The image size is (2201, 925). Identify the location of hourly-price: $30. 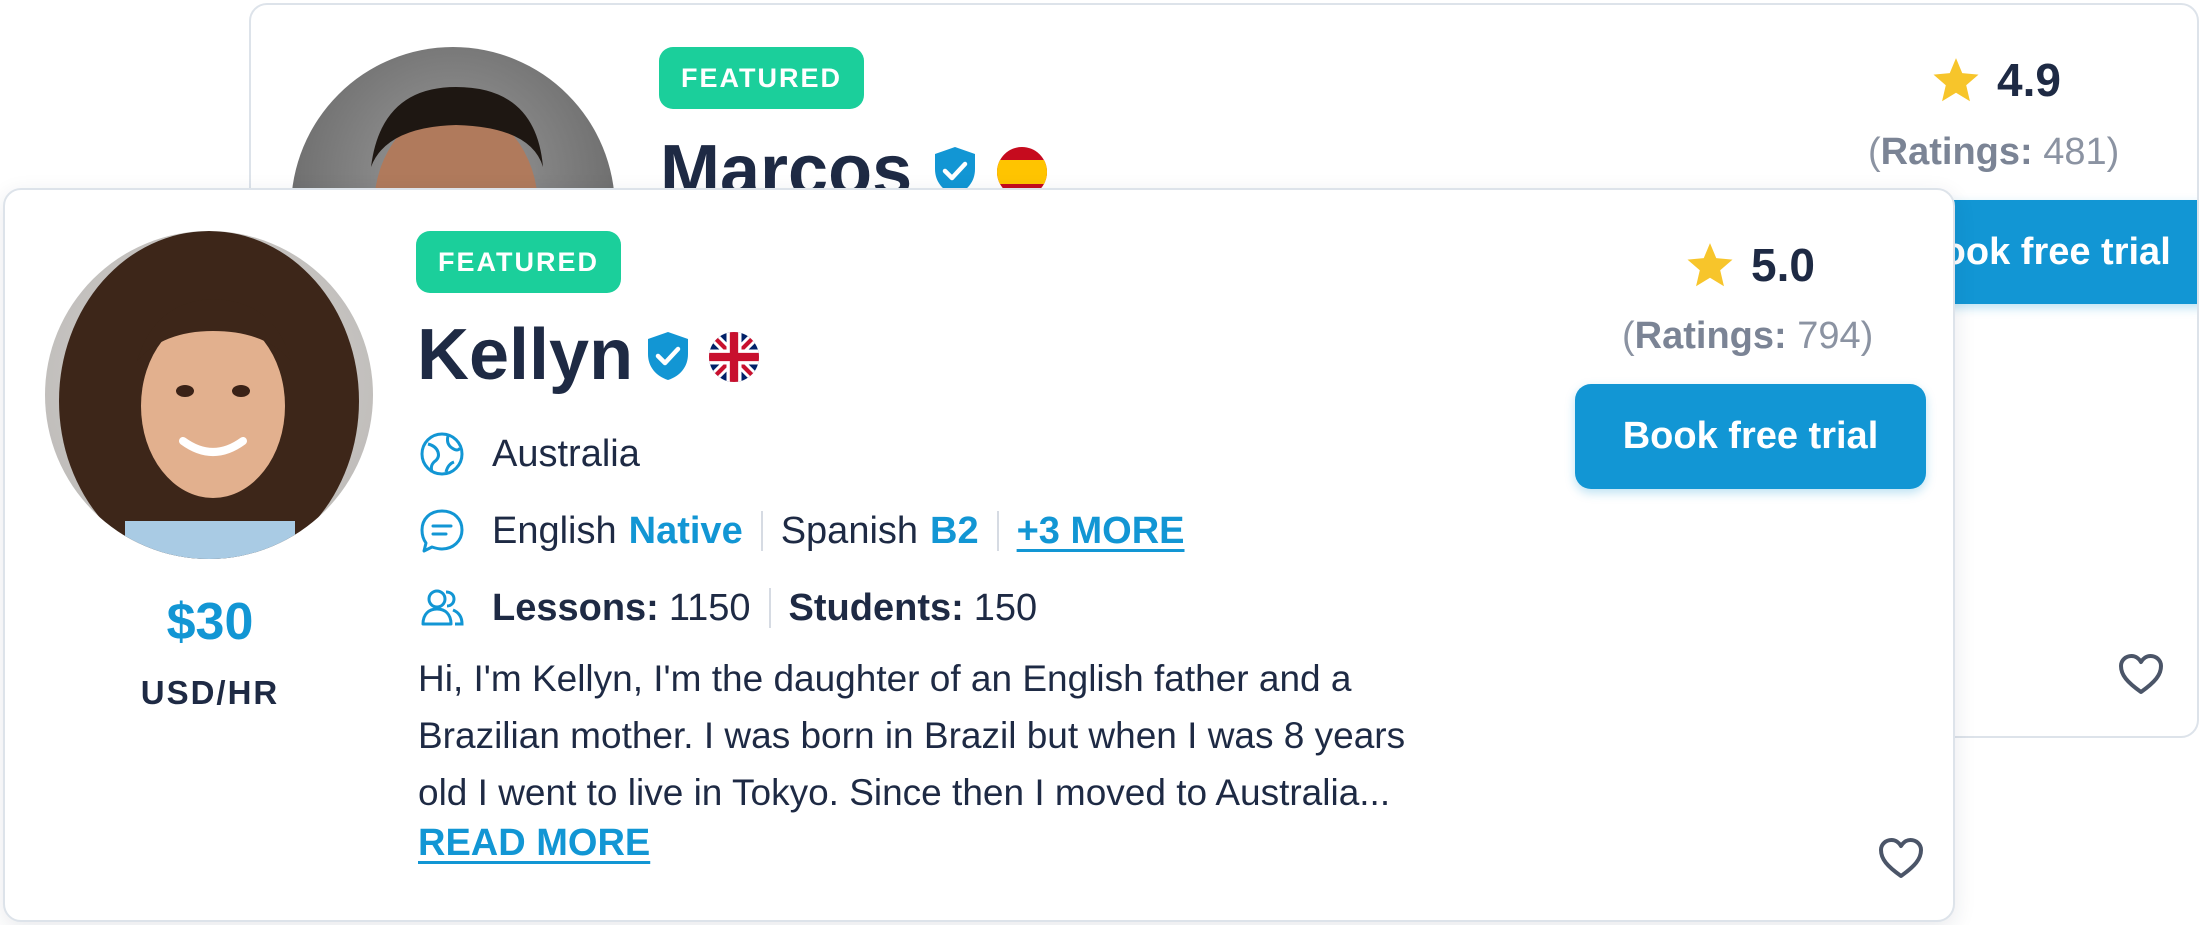
(210, 622).